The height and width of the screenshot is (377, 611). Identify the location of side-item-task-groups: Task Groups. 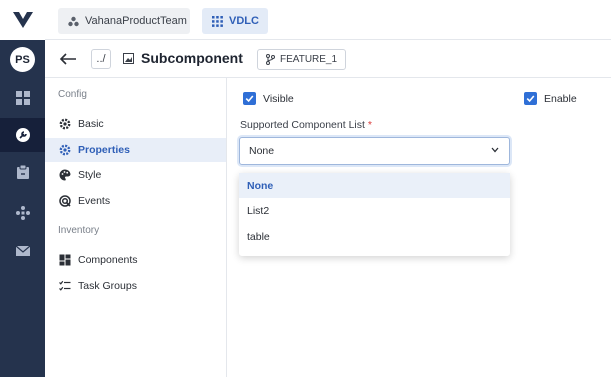
(135, 286).